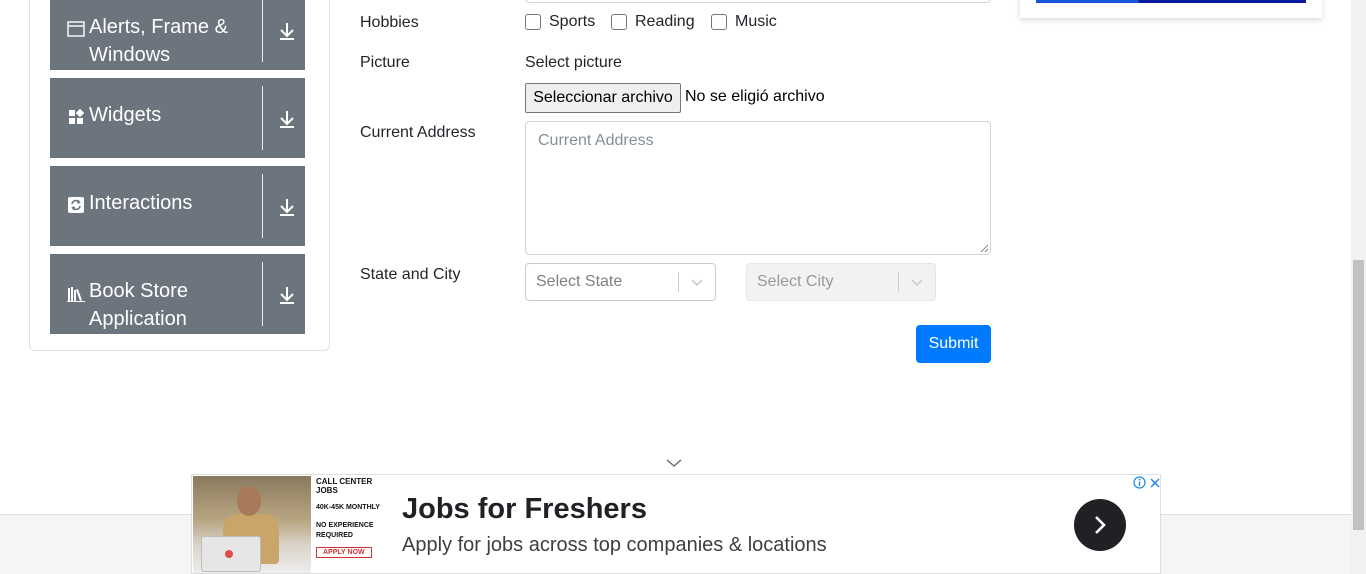 The width and height of the screenshot is (1366, 574). What do you see at coordinates (348, 507) in the screenshot?
I see `ad-side-salary: 40K-45K MONTHLY` at bounding box center [348, 507].